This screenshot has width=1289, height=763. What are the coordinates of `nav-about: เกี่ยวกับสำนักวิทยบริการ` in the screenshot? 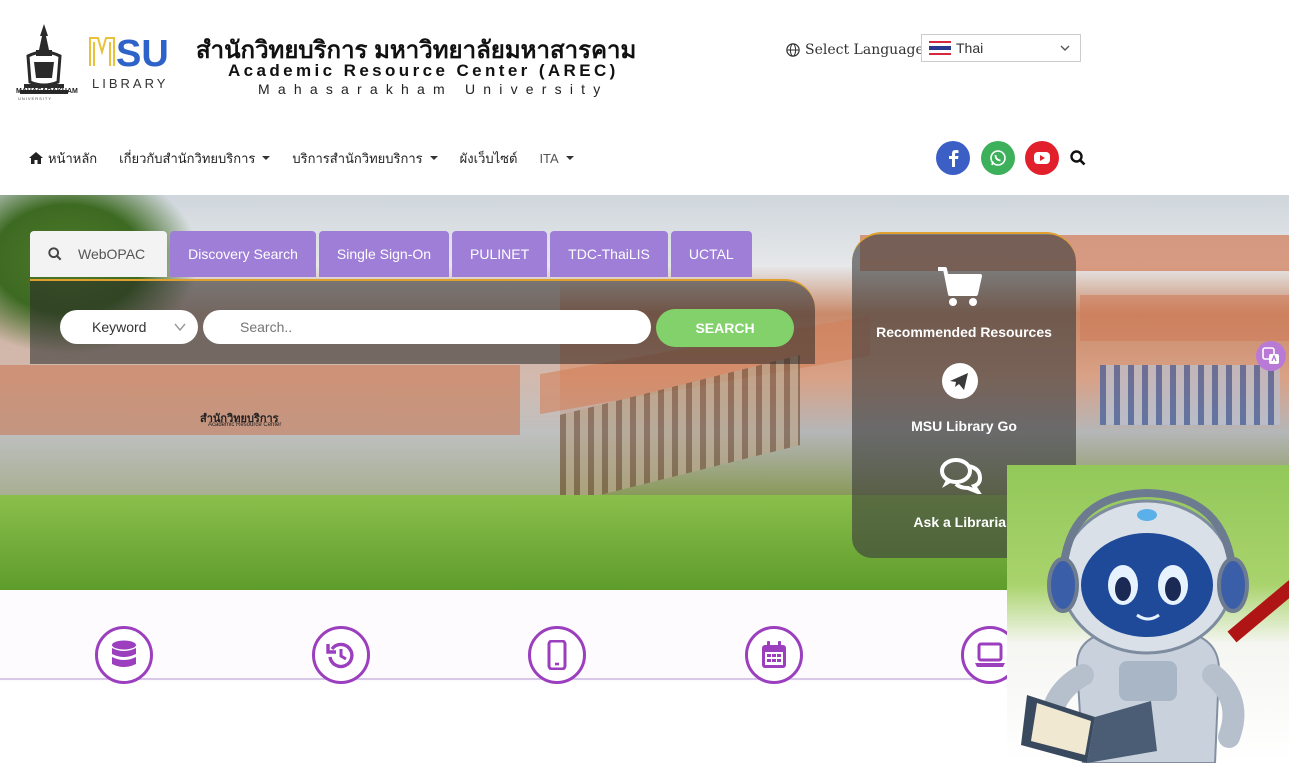 It's located at (195, 158).